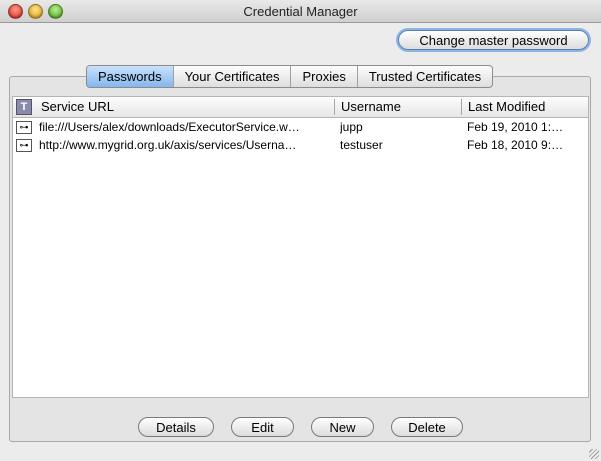  I want to click on username-cell: testuser, so click(361, 145).